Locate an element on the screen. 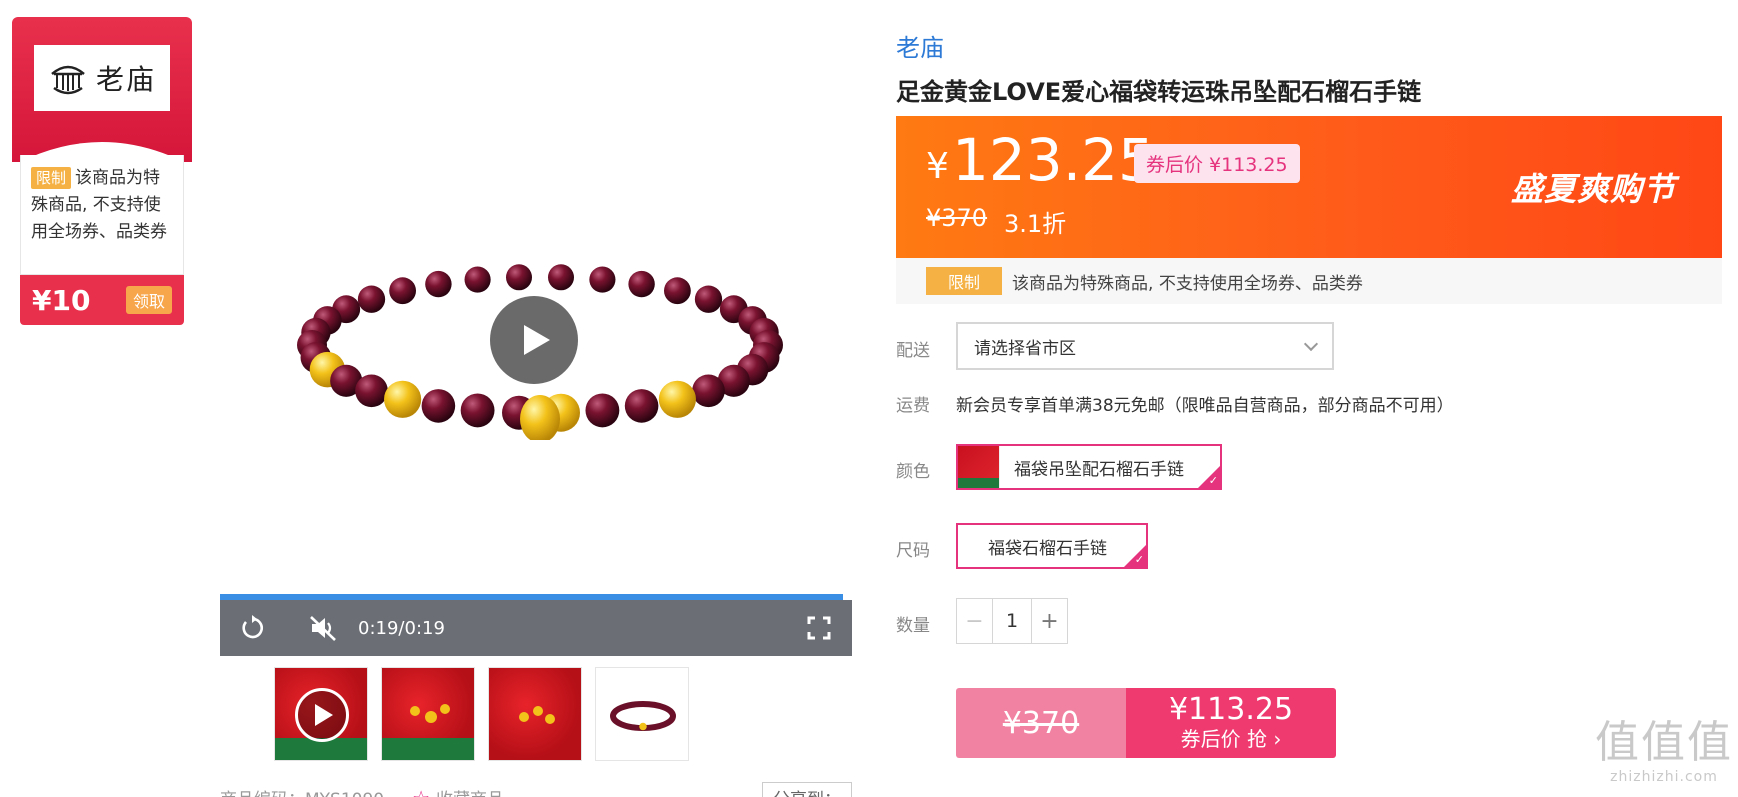 The width and height of the screenshot is (1738, 797). brand-link: 老庙 is located at coordinates (920, 45).